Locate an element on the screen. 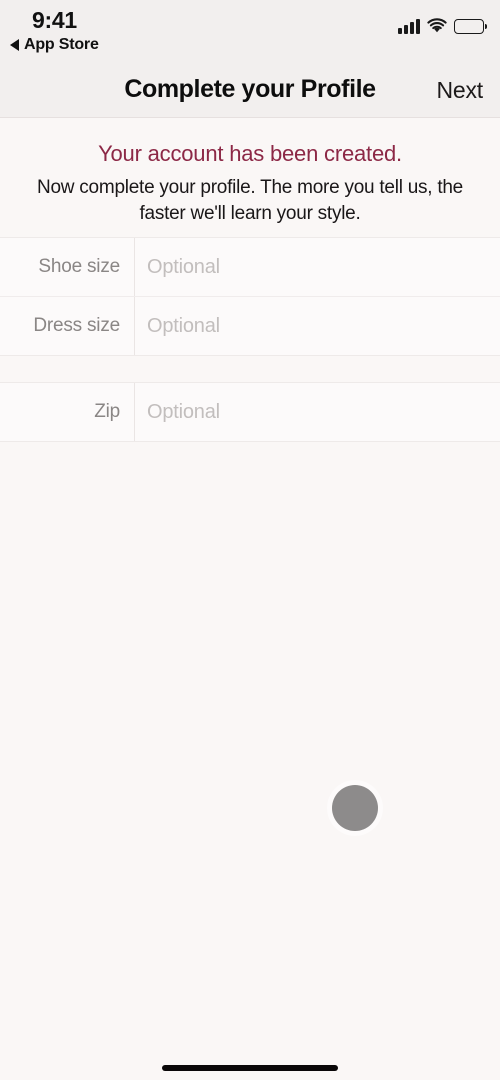 This screenshot has width=500, height=1080. status-bar-time: 9:41 is located at coordinates (54, 20).